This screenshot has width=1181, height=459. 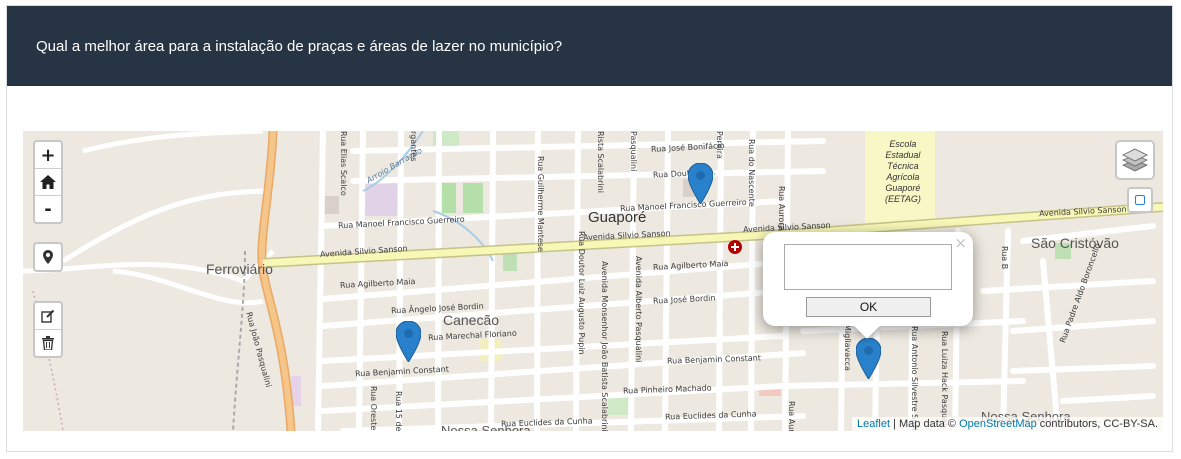 I want to click on delete-button, so click(x=48, y=343).